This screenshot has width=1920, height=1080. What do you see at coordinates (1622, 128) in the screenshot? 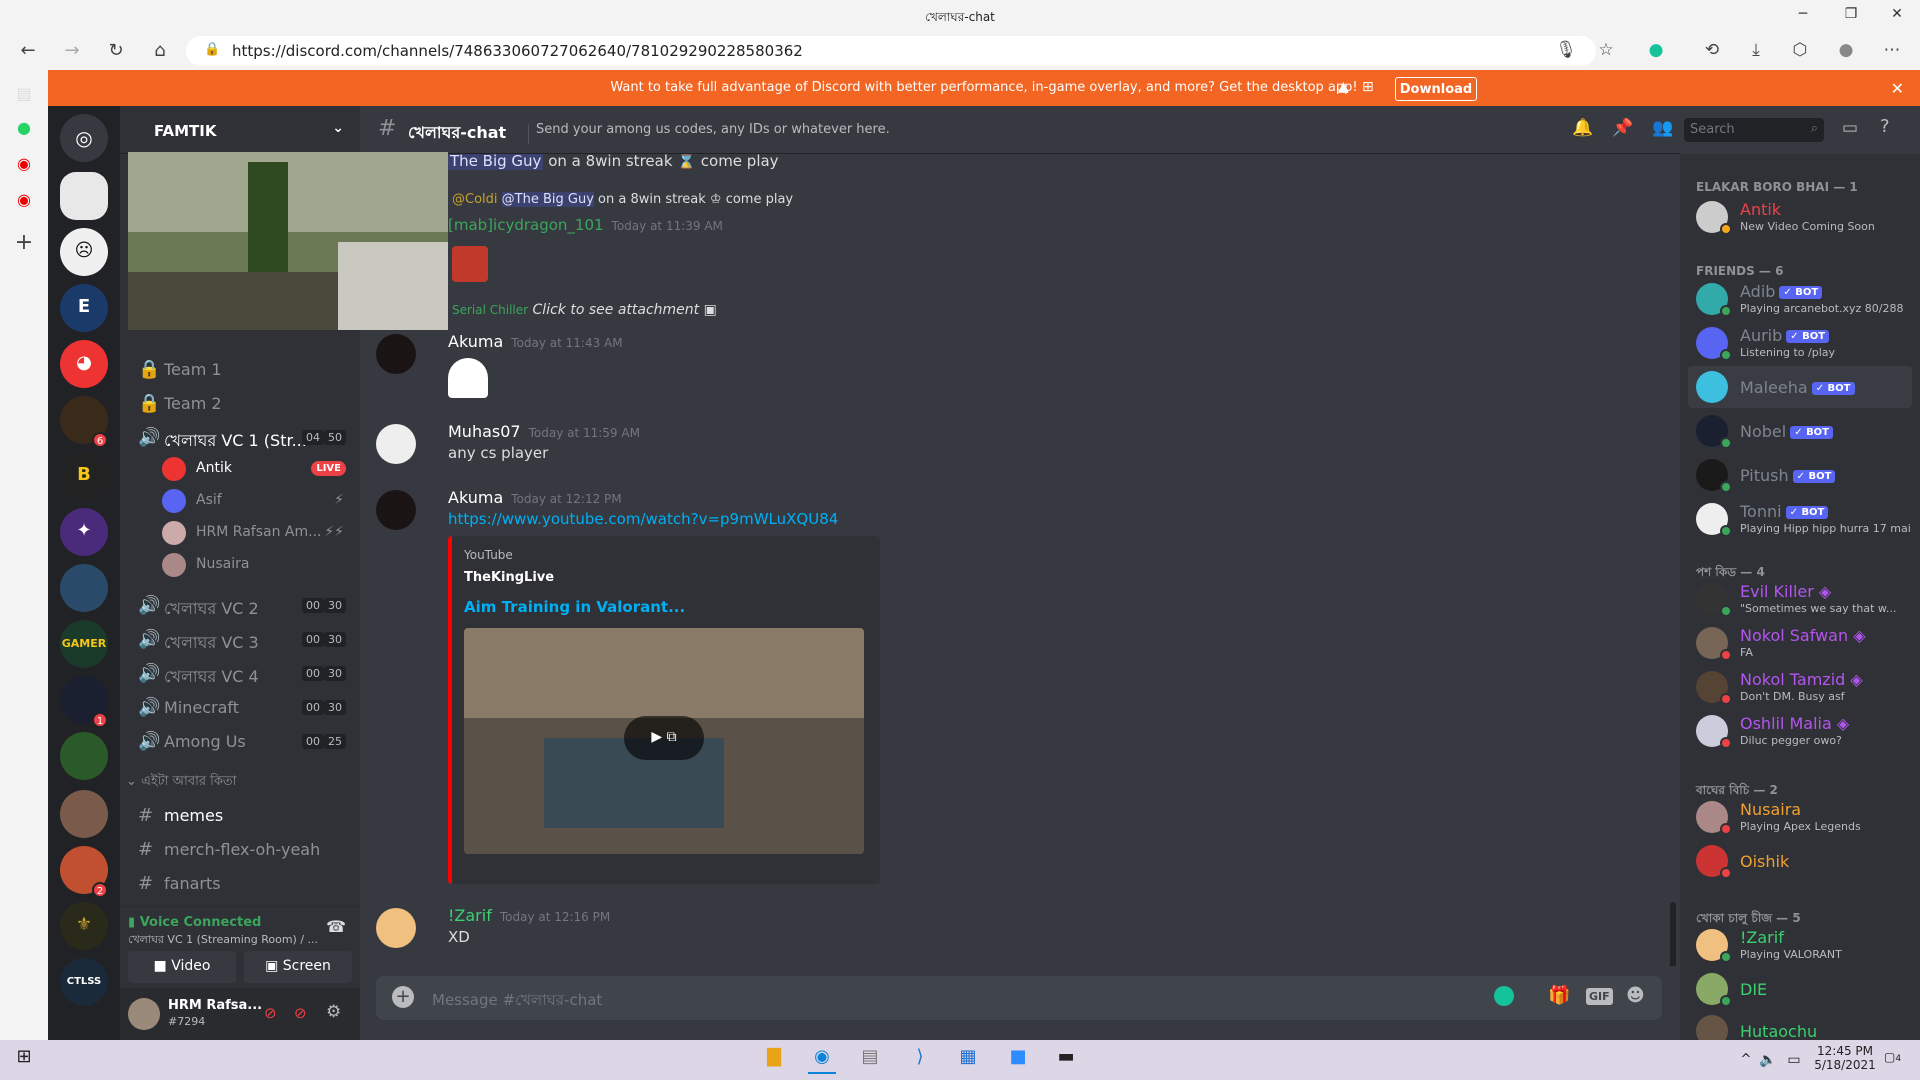
I see `pin-icon: 📌` at bounding box center [1622, 128].